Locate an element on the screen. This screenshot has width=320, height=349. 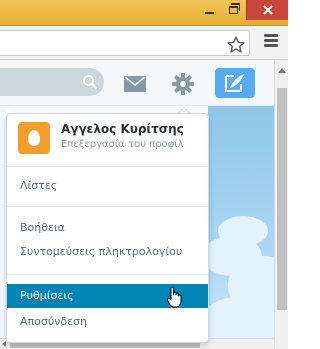
profile-background is located at coordinates (241, 222).